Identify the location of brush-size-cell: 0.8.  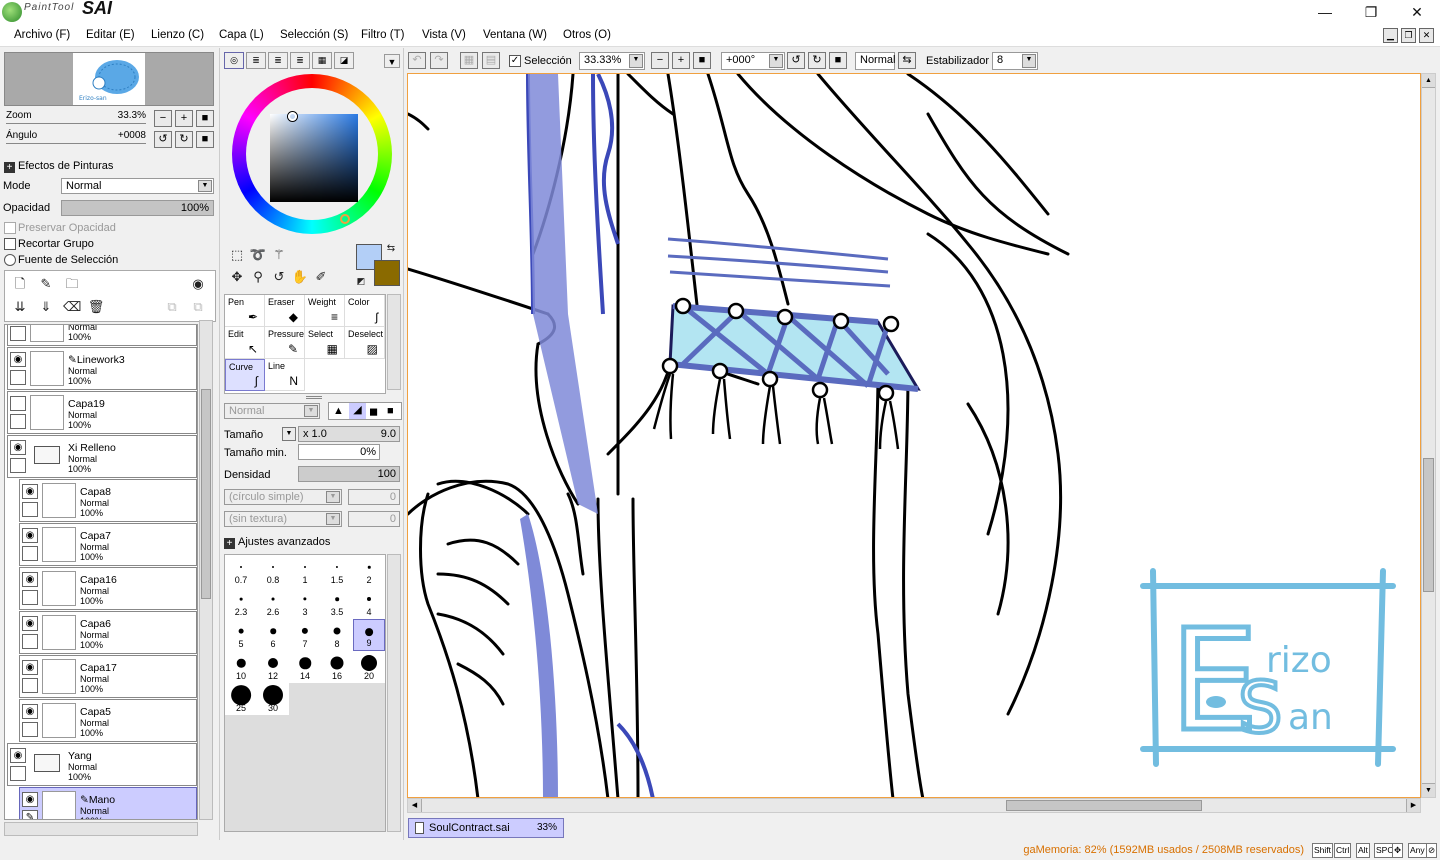
(273, 571).